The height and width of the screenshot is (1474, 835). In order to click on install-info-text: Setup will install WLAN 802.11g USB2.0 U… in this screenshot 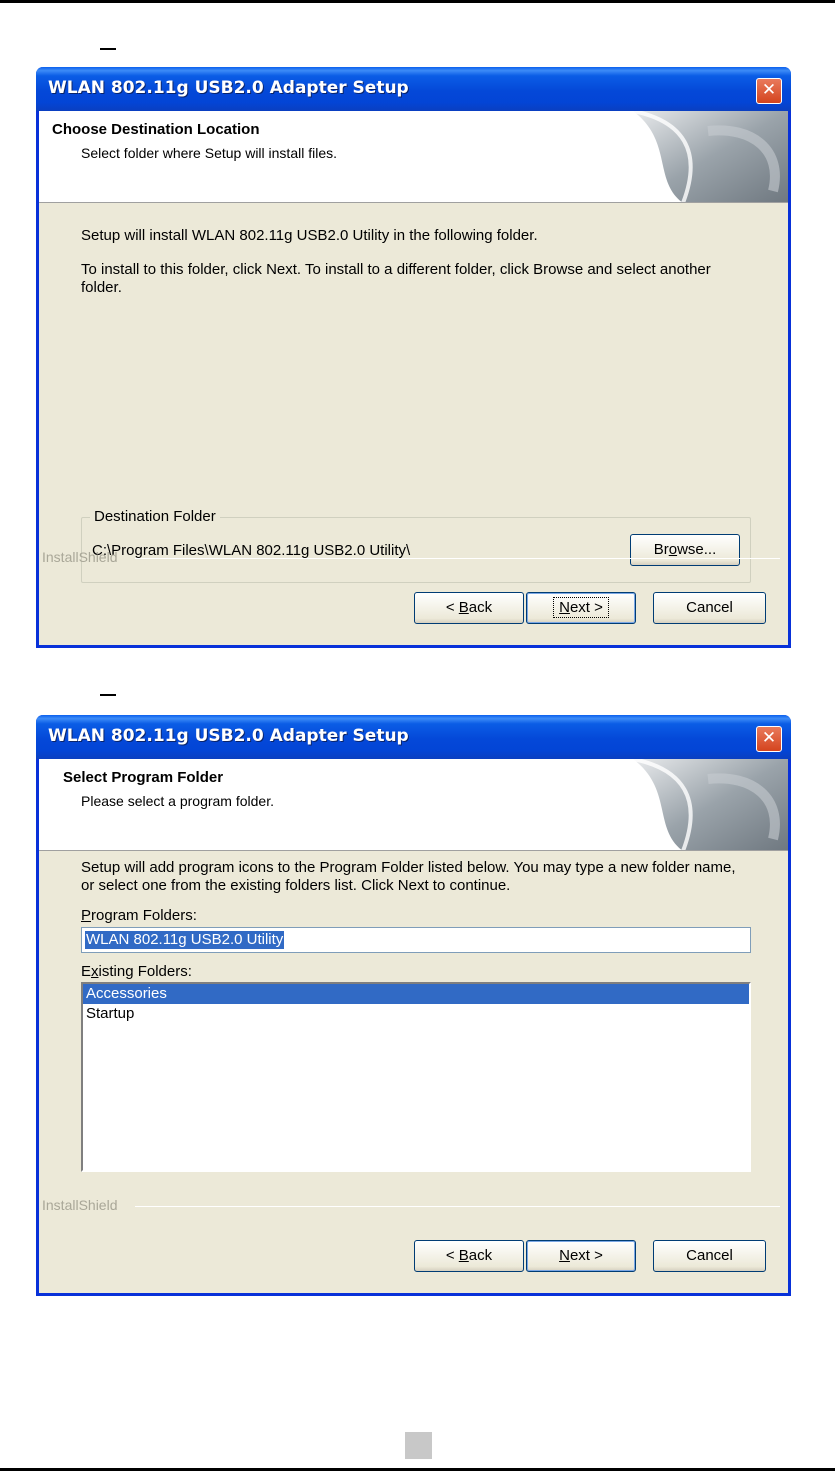, I will do `click(309, 235)`.